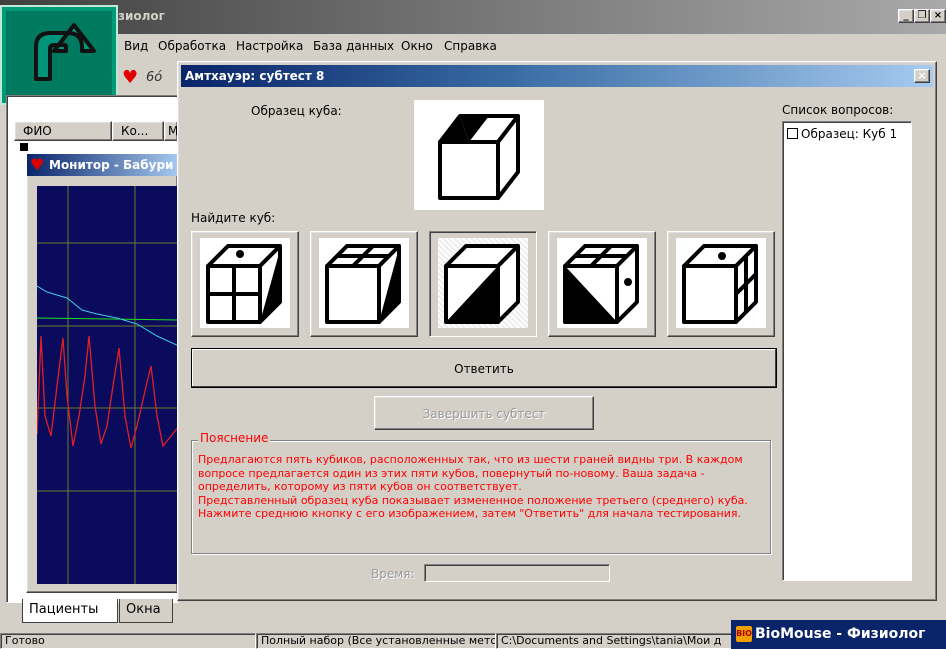 This screenshot has width=946, height=649. Describe the element at coordinates (269, 46) in the screenshot. I see `menu-settings: Настройка` at that location.